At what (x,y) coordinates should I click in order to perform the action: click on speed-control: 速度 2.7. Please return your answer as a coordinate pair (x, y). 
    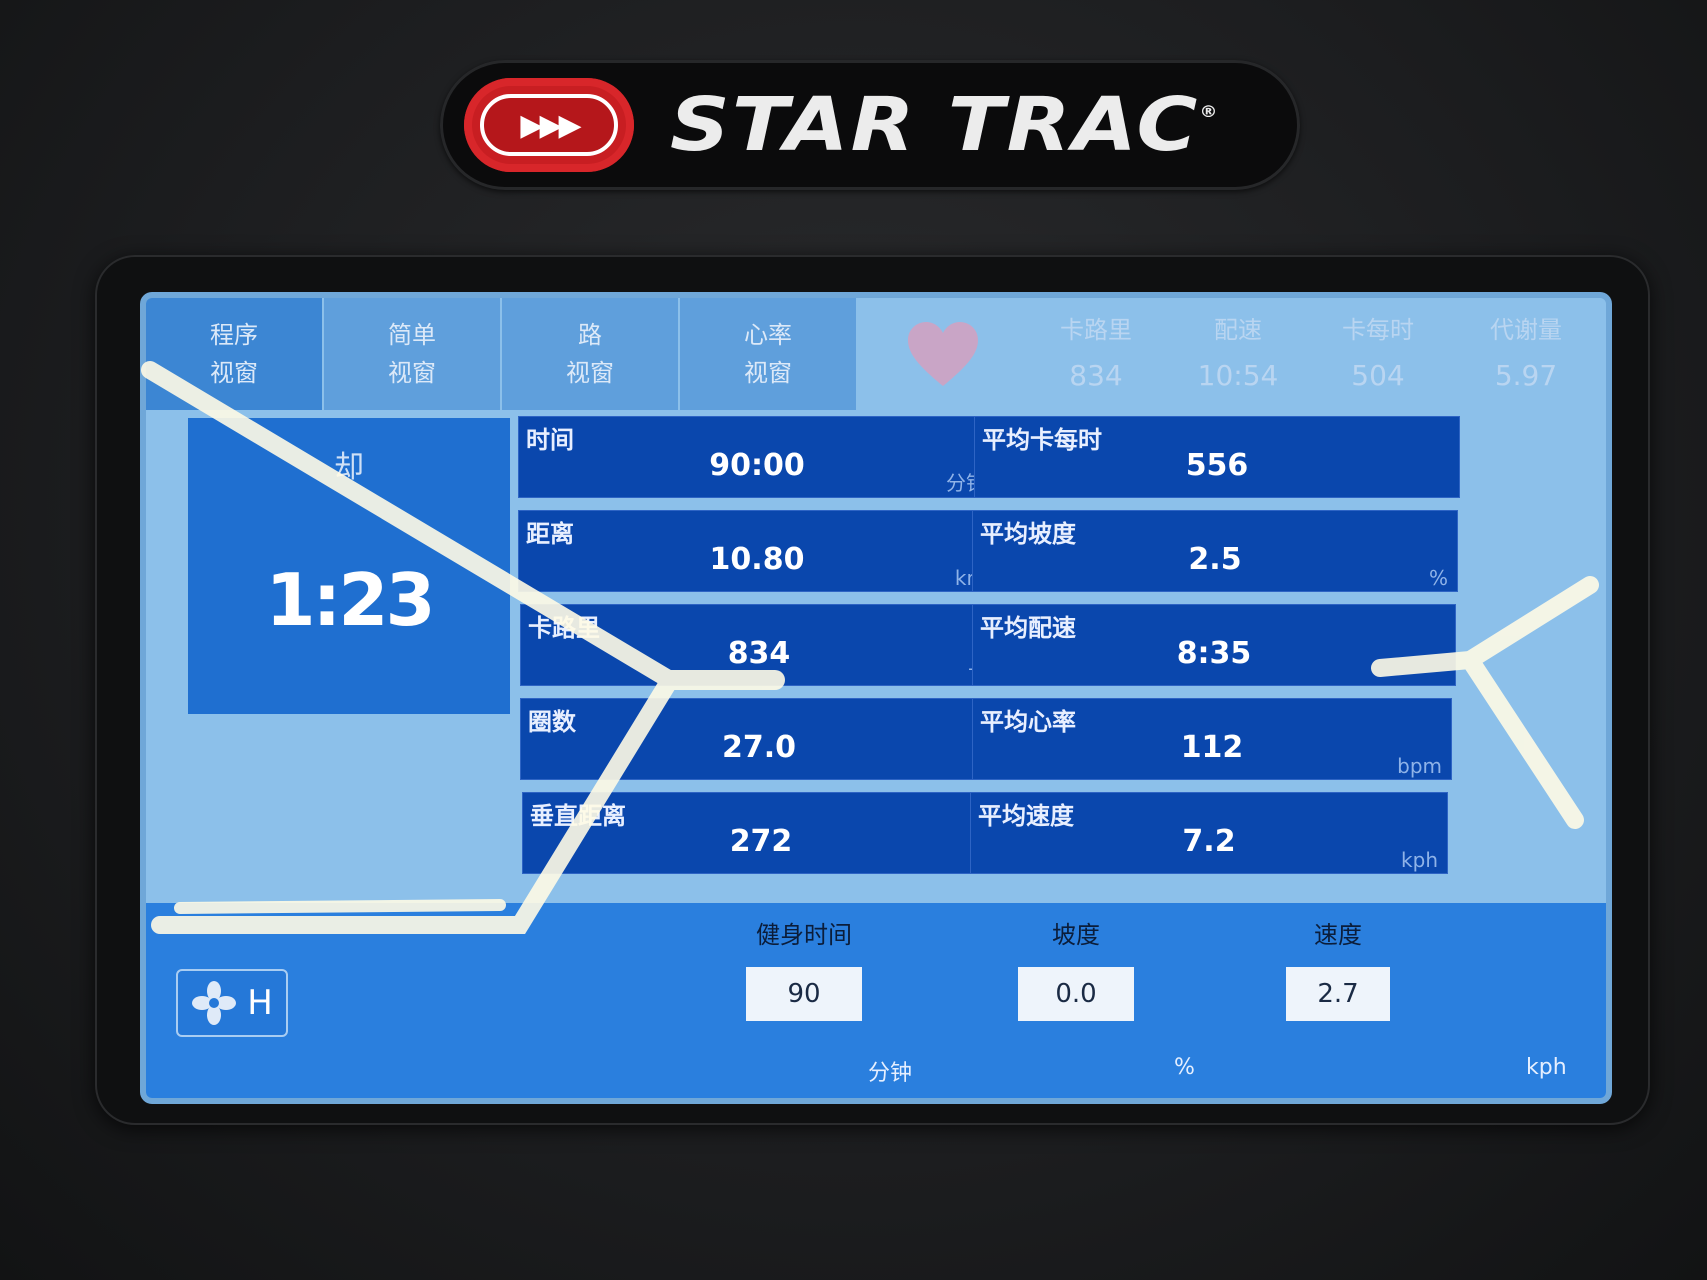
    Looking at the image, I should click on (1338, 968).